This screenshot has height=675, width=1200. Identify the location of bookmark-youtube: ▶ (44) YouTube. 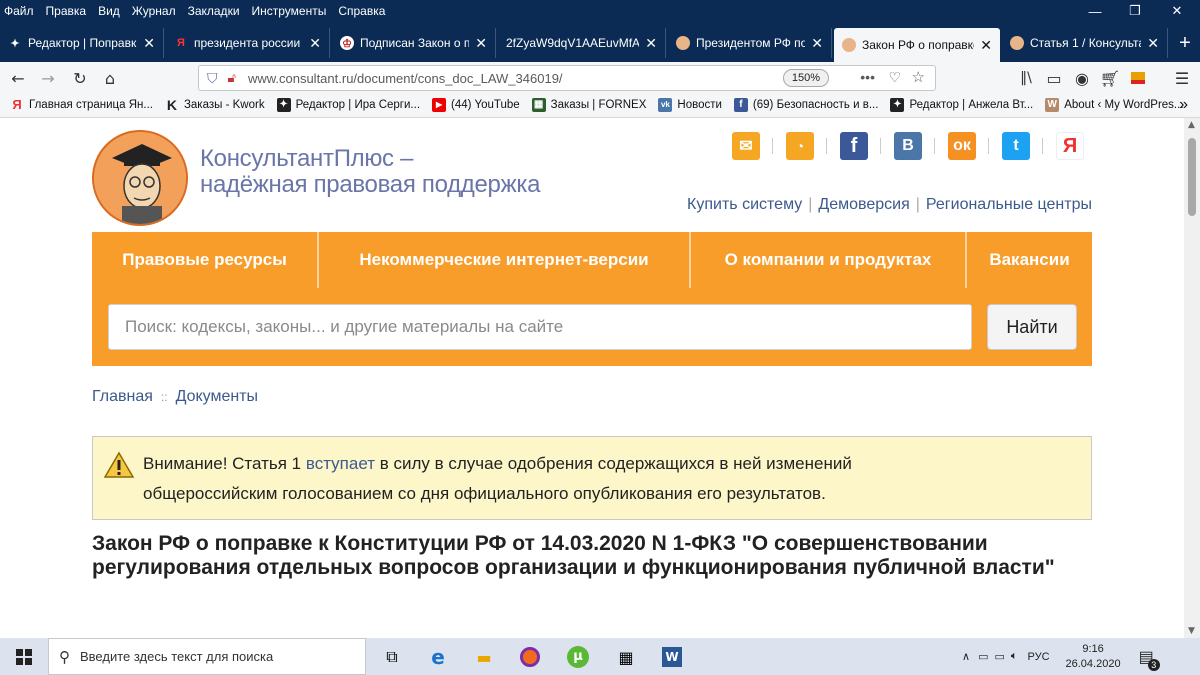
(476, 104).